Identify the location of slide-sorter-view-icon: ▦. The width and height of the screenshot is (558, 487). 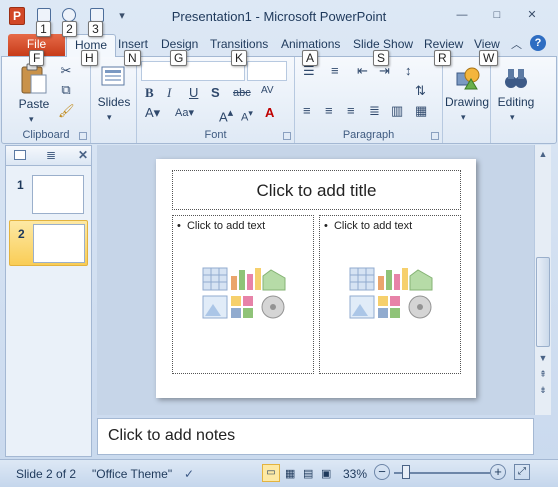
(290, 473).